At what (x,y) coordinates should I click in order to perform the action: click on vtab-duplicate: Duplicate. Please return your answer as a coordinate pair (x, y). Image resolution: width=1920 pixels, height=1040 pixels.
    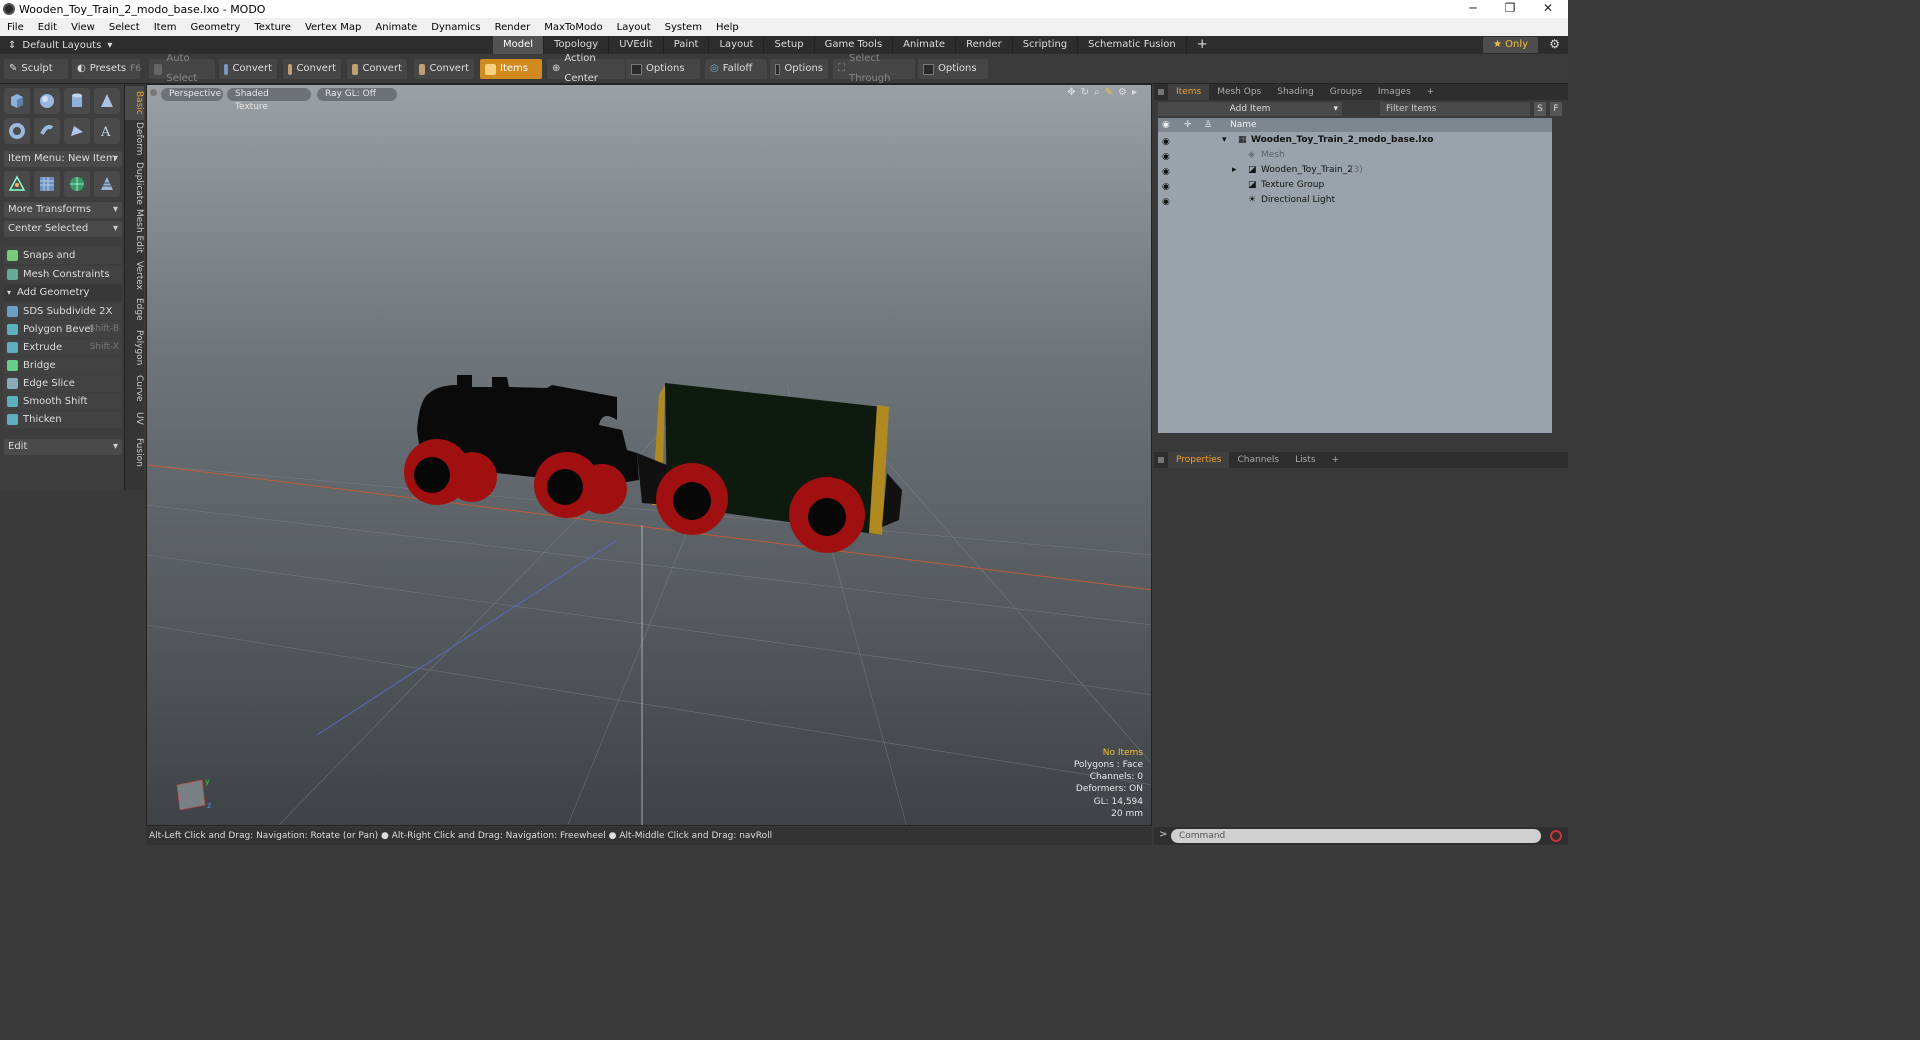
    Looking at the image, I should click on (134, 183).